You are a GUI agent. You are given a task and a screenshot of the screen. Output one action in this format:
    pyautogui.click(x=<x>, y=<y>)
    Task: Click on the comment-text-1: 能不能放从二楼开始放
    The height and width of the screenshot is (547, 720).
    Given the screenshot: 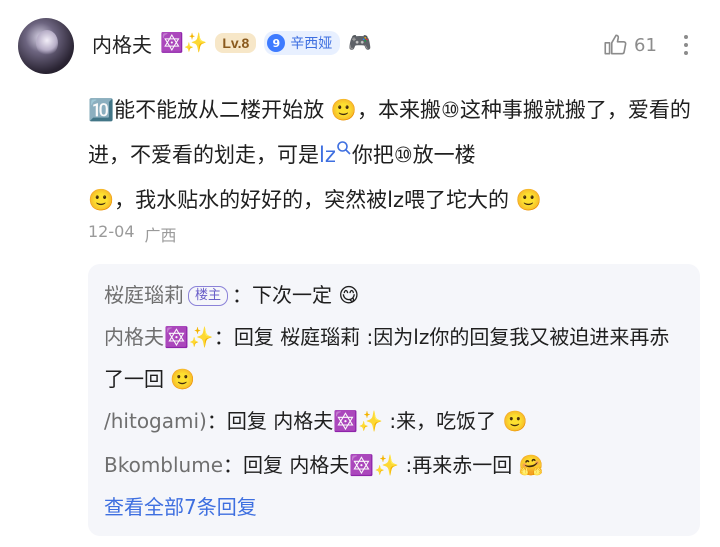 What is the action you would take?
    pyautogui.click(x=219, y=110)
    